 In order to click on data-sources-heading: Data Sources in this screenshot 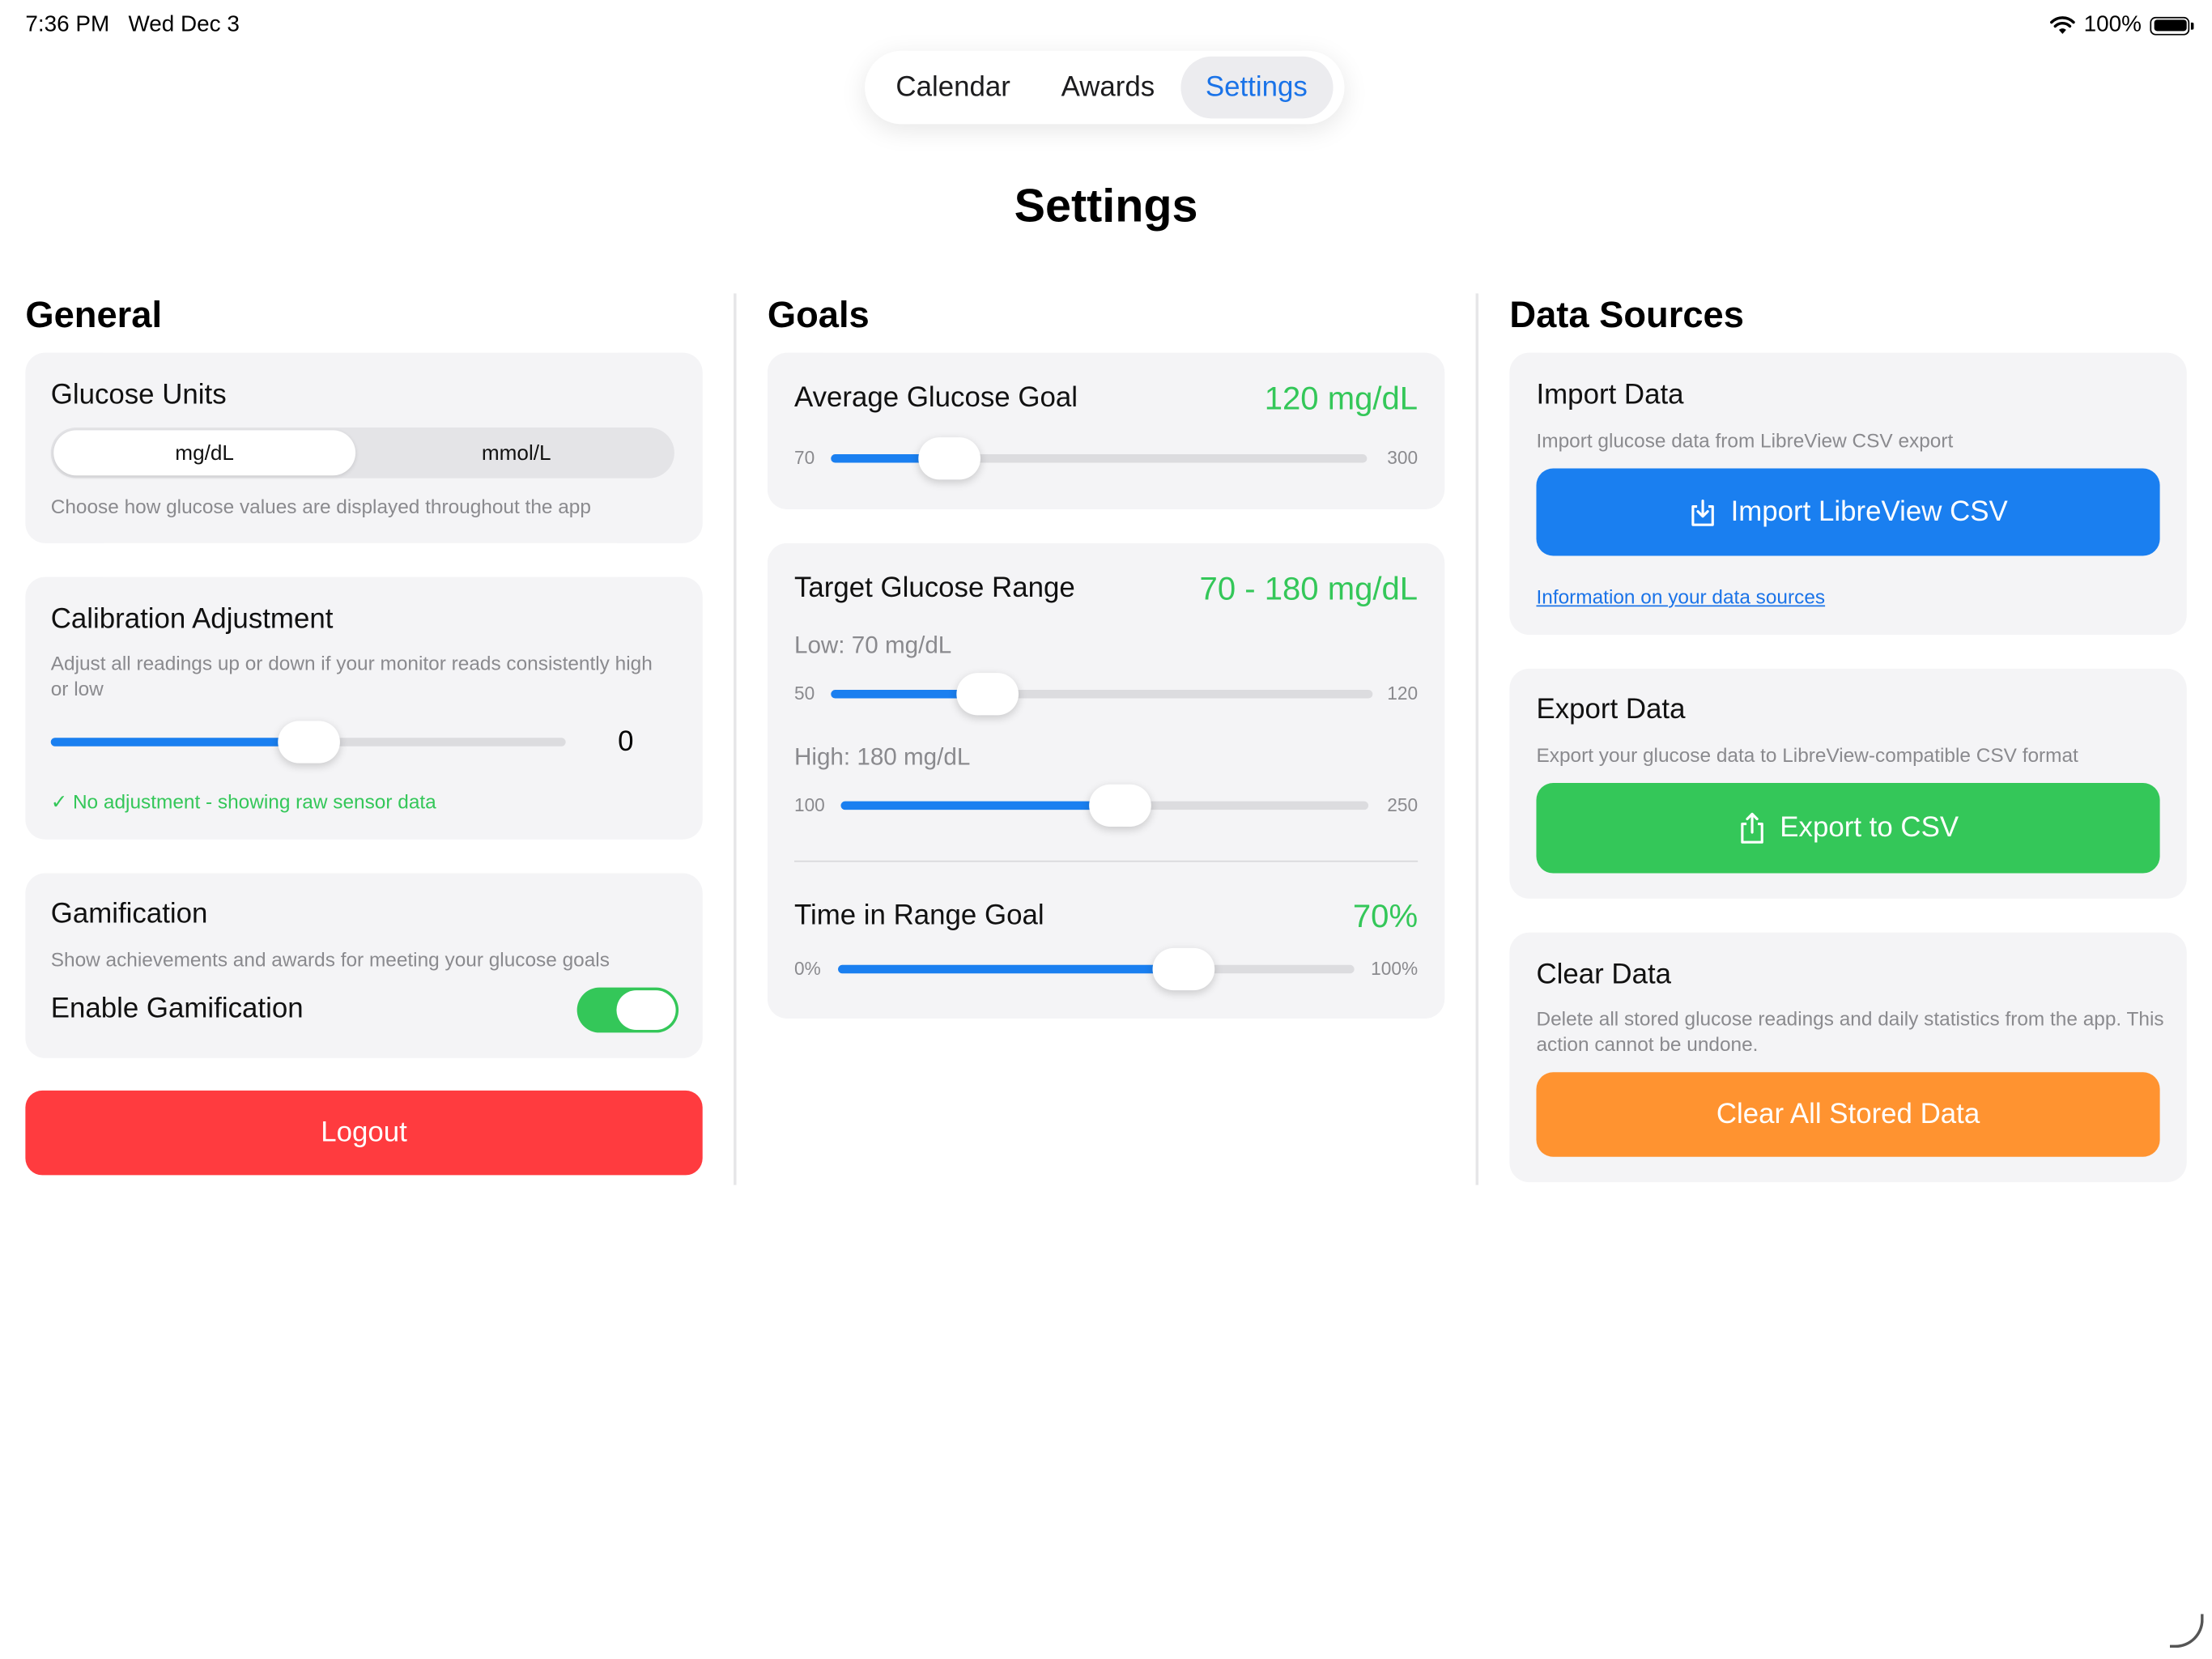, I will do `click(1627, 314)`.